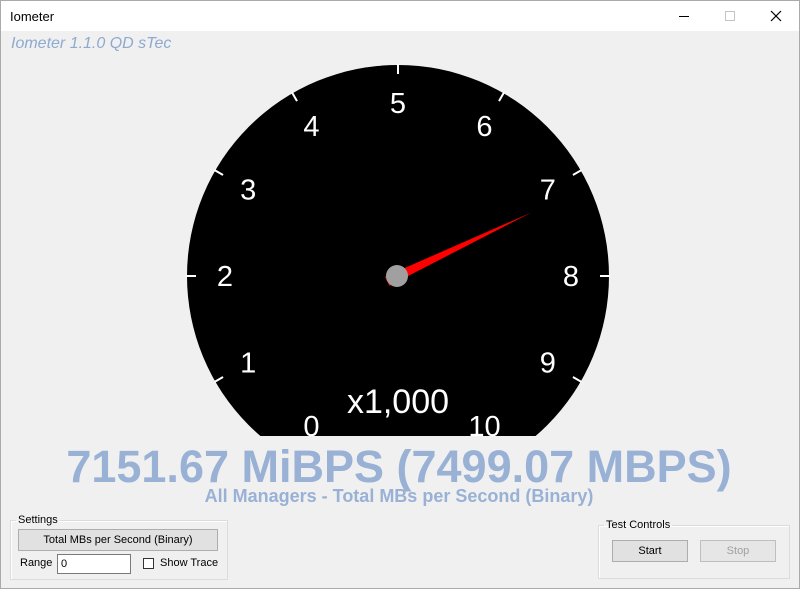 This screenshot has height=589, width=800. What do you see at coordinates (94, 564) in the screenshot?
I see `range-input` at bounding box center [94, 564].